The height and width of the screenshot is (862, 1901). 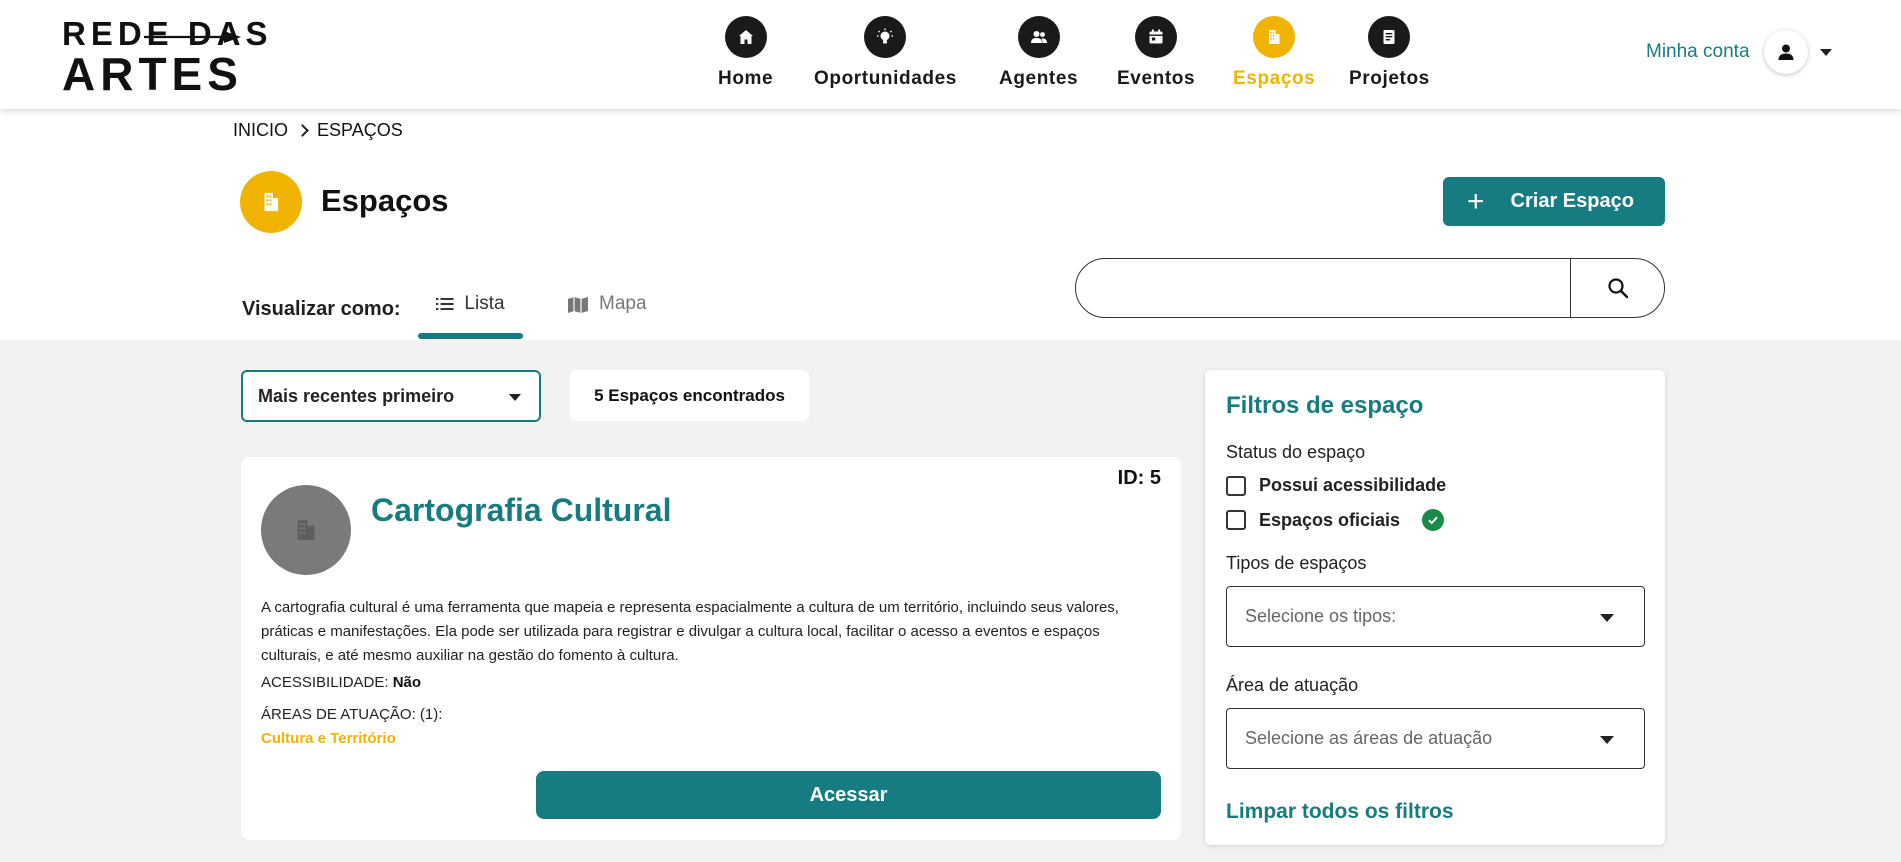 What do you see at coordinates (885, 37) in the screenshot?
I see `lightbulb-icon` at bounding box center [885, 37].